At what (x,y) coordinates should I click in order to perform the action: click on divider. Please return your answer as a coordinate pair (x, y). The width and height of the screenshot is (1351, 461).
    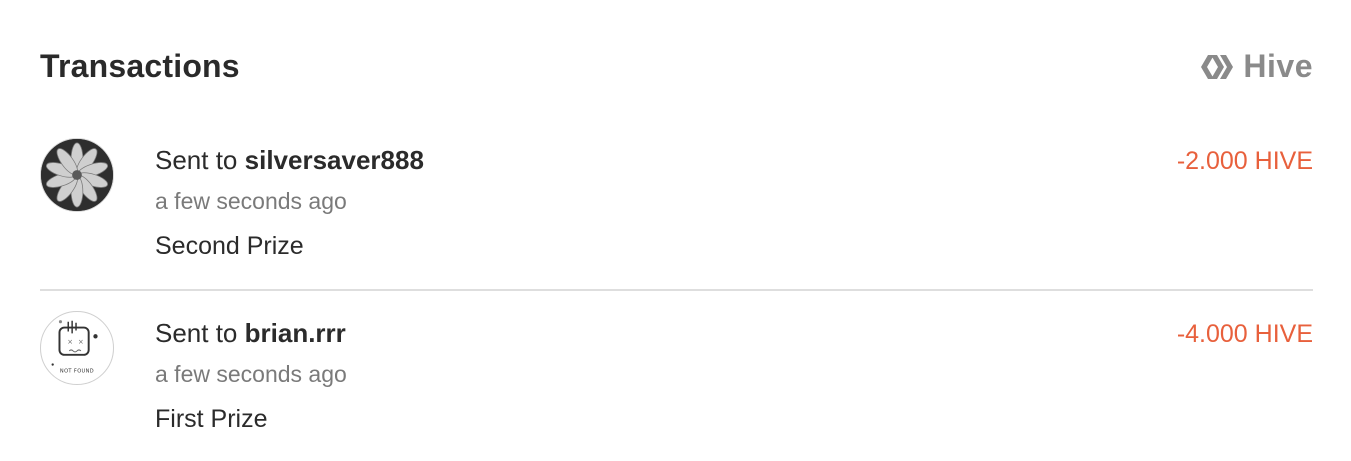
    Looking at the image, I should click on (676, 290).